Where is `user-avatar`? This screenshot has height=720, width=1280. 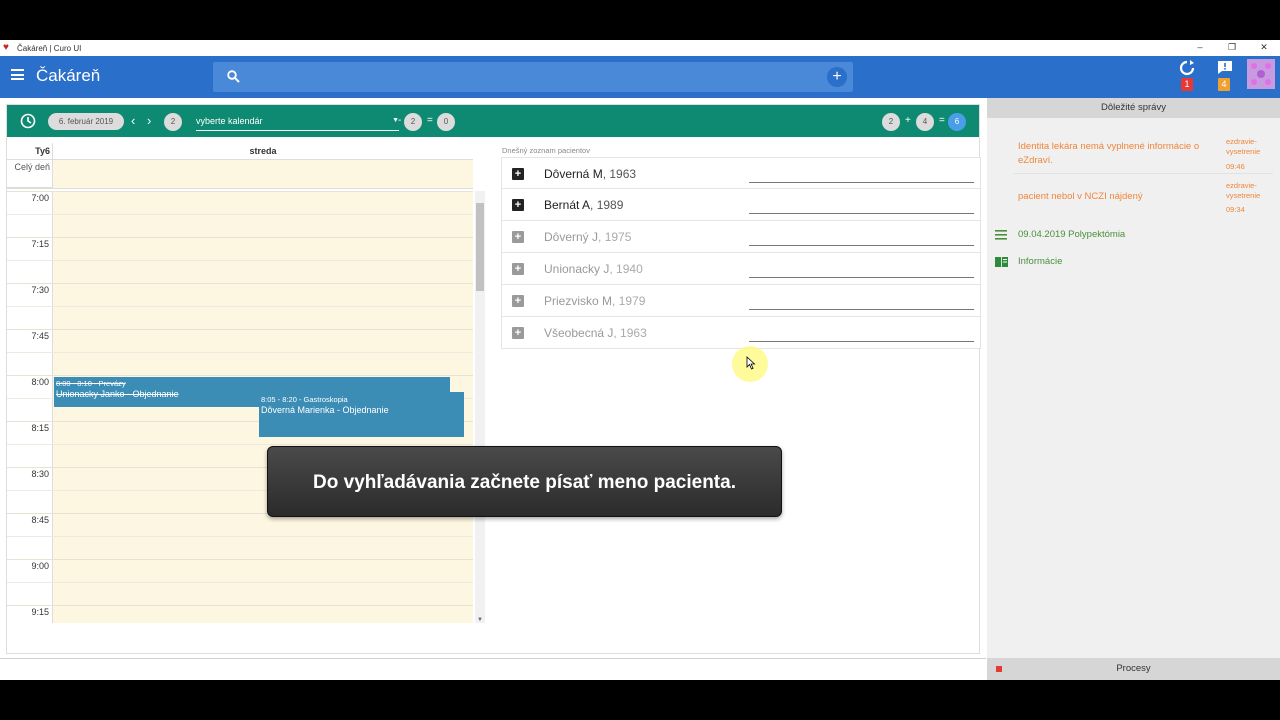 user-avatar is located at coordinates (1261, 74).